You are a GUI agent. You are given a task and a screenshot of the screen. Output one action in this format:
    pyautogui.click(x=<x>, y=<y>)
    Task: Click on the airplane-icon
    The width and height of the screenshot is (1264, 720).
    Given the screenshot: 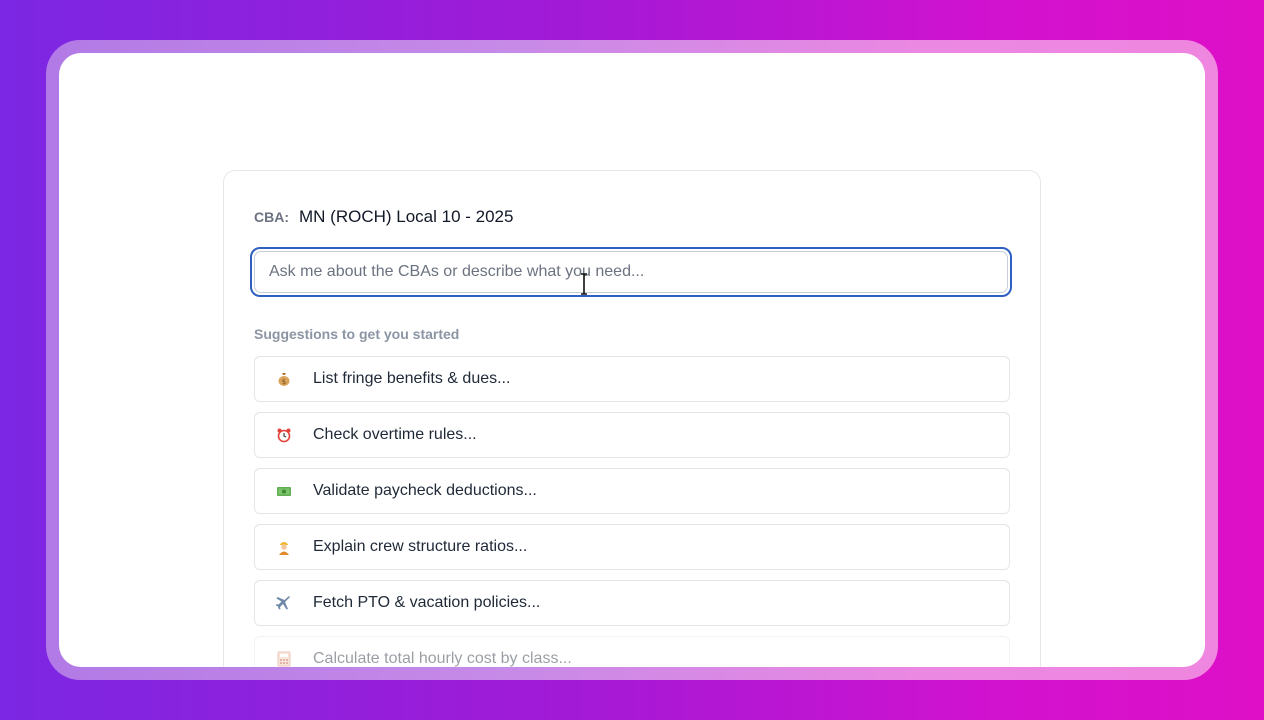 What is the action you would take?
    pyautogui.click(x=284, y=603)
    